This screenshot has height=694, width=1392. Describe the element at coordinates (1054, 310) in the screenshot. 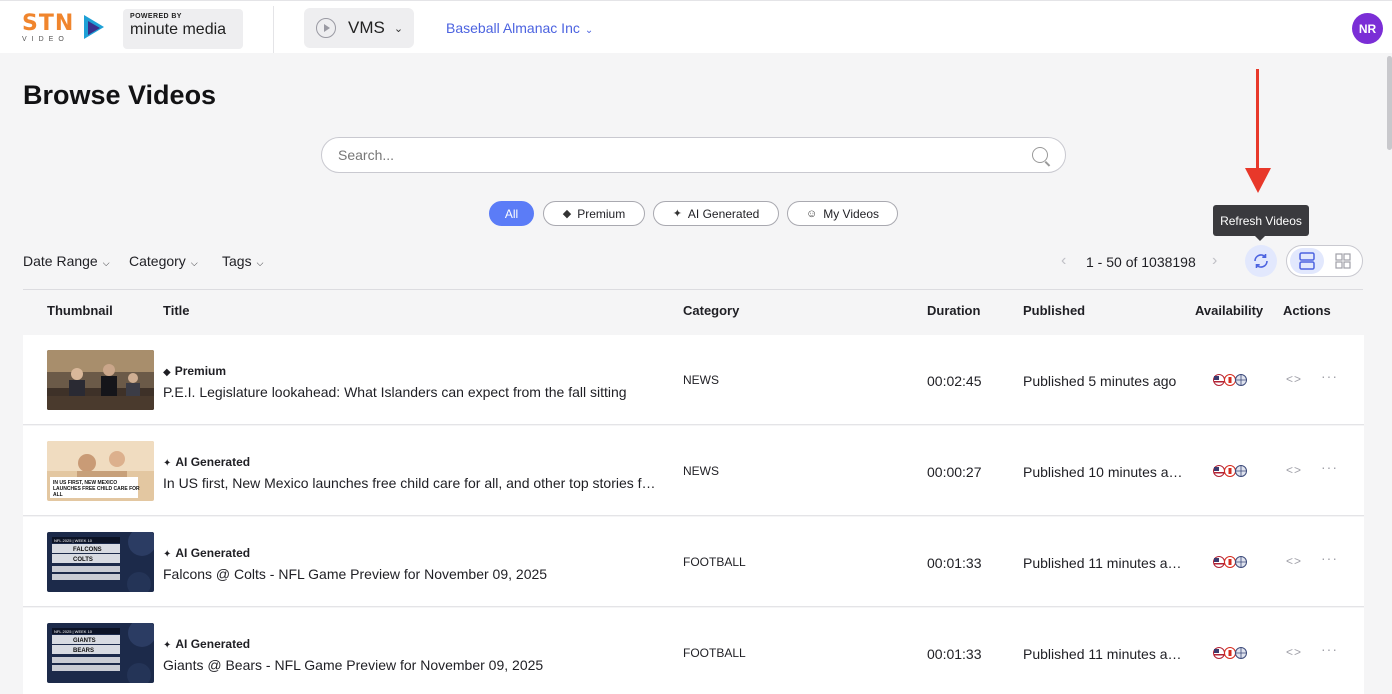

I see `column-header-published: Published` at that location.